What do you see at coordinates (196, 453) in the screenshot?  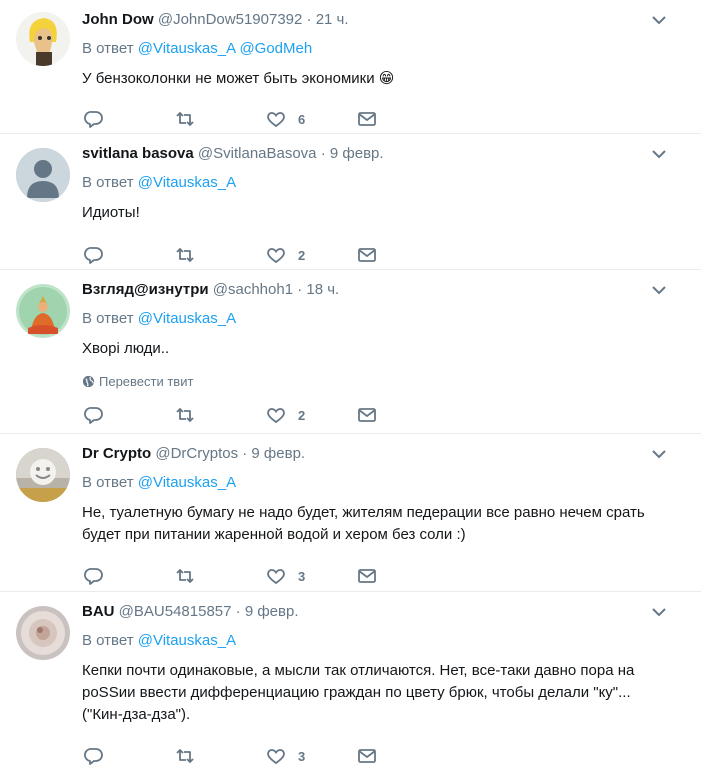 I see `user-handle: @DrCryptos` at bounding box center [196, 453].